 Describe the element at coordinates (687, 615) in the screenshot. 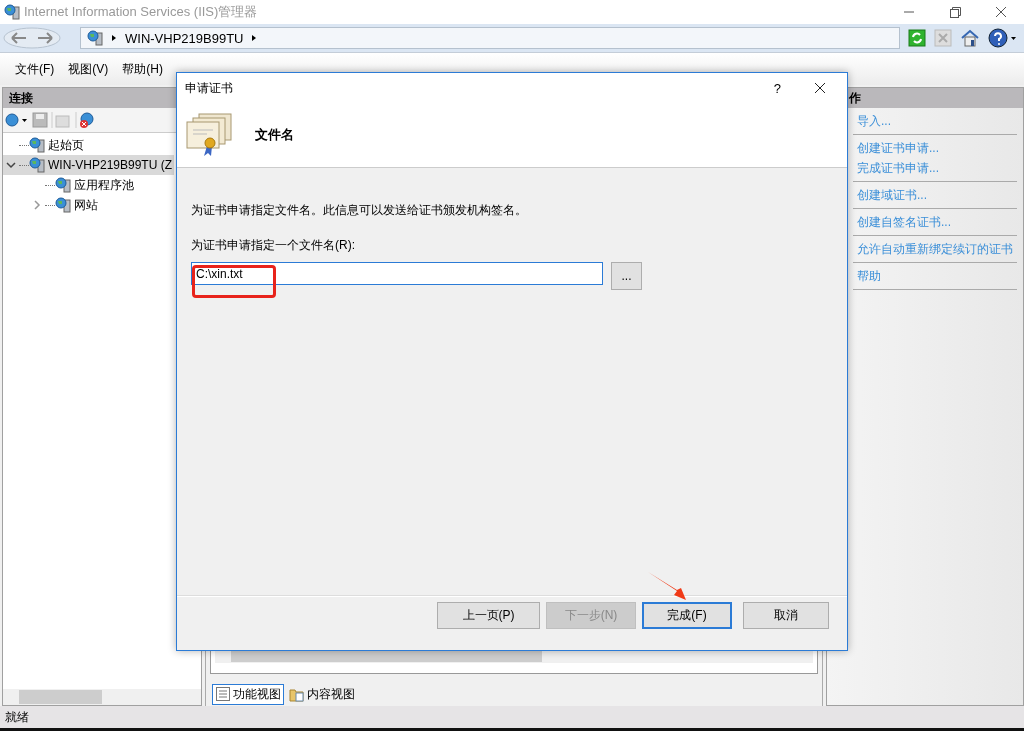

I see `dialog-button: 完成(F)` at that location.